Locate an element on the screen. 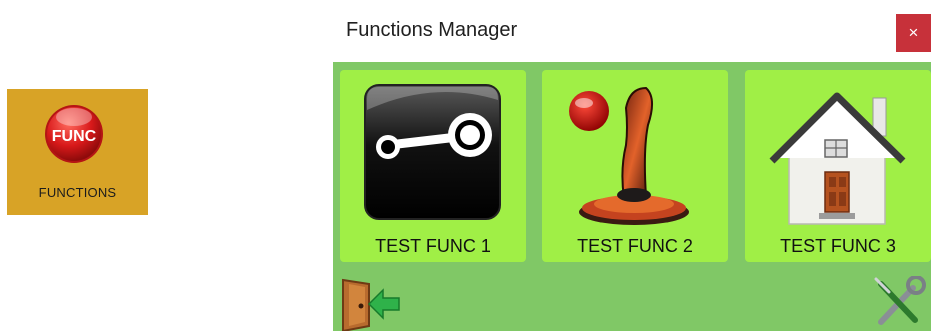 The width and height of the screenshot is (931, 331). tools-icon is located at coordinates (900, 302).